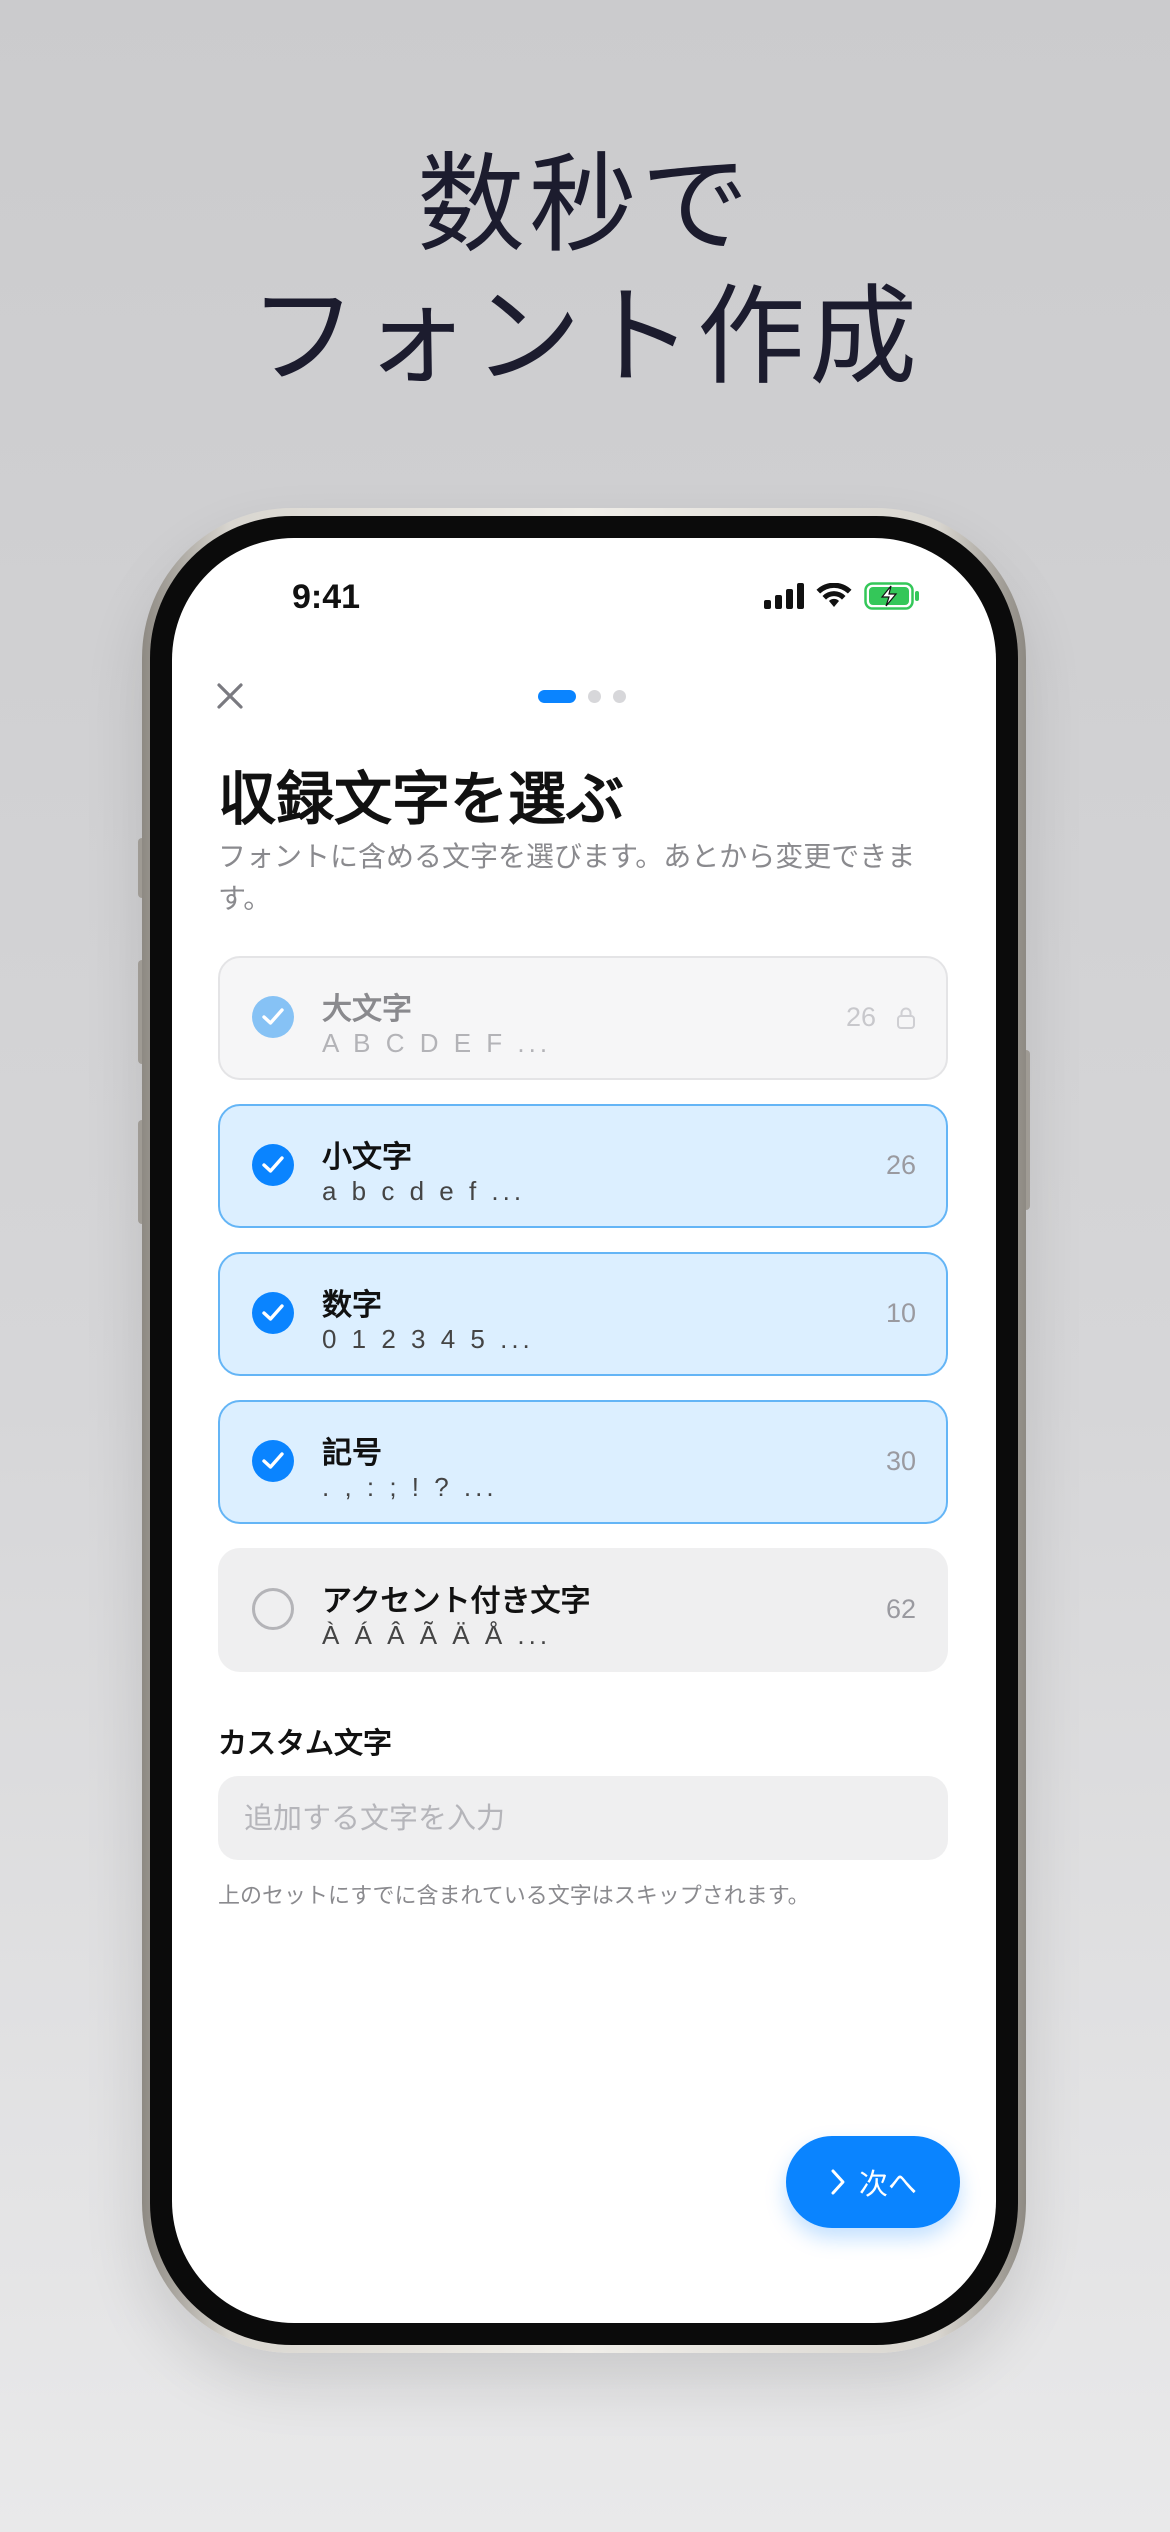 This screenshot has width=1170, height=2532. What do you see at coordinates (367, 1157) in the screenshot?
I see `option-label: 小文字` at bounding box center [367, 1157].